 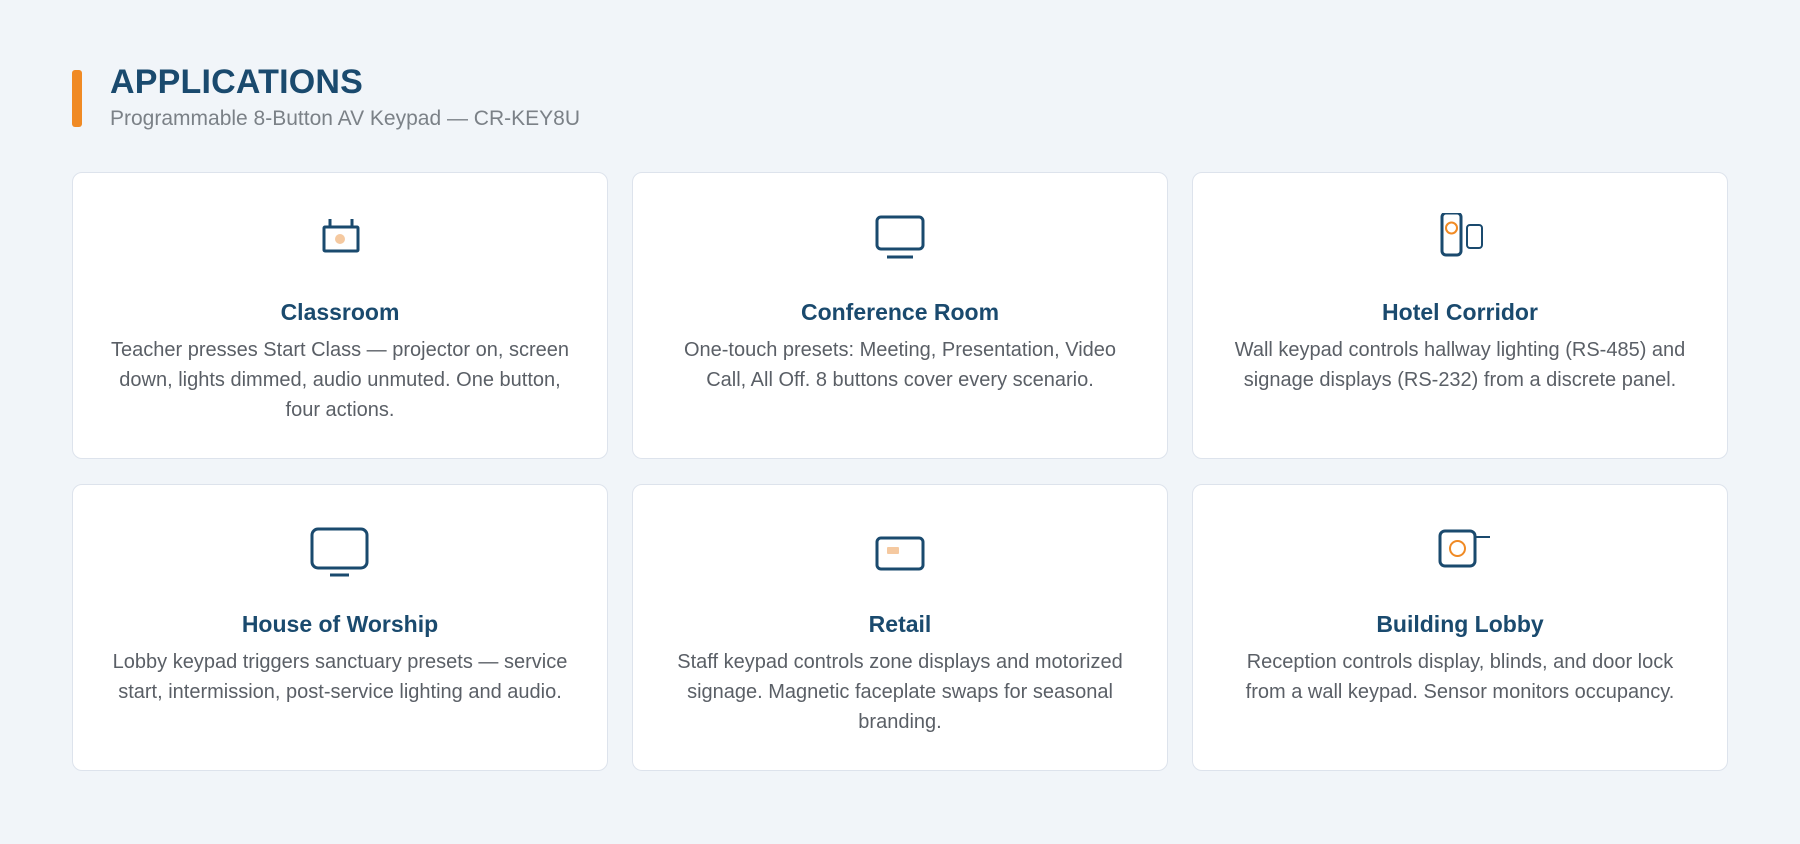 What do you see at coordinates (1460, 553) in the screenshot?
I see `wall-keypad-sensor-icon` at bounding box center [1460, 553].